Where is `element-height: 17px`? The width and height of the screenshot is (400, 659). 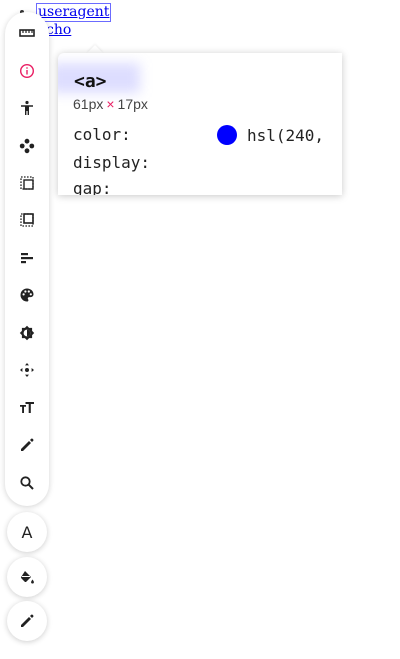
element-height: 17px is located at coordinates (132, 104).